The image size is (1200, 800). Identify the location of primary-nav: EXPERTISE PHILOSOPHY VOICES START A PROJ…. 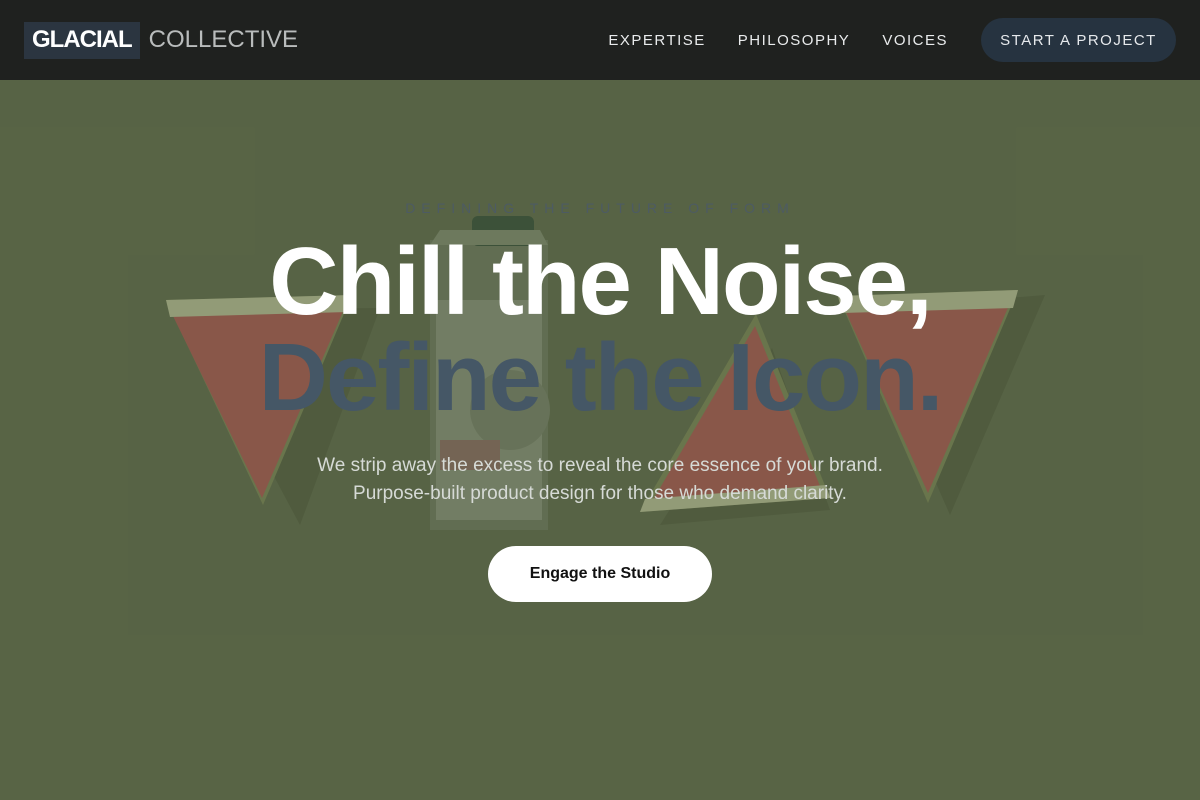
(892, 40).